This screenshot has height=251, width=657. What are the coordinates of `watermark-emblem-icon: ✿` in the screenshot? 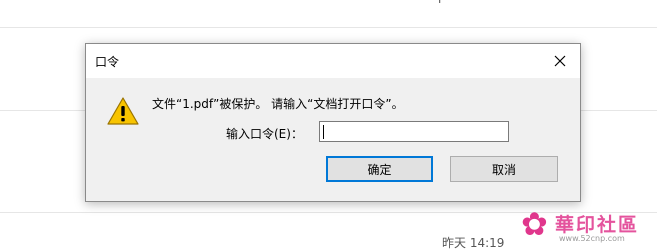 It's located at (534, 224).